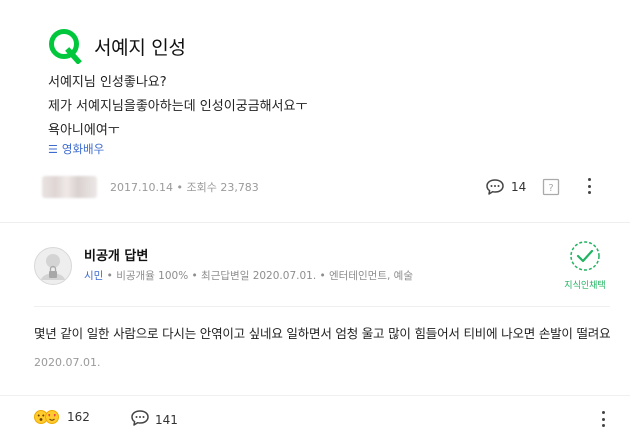 The height and width of the screenshot is (447, 630). I want to click on question-box-icon: ?, so click(551, 187).